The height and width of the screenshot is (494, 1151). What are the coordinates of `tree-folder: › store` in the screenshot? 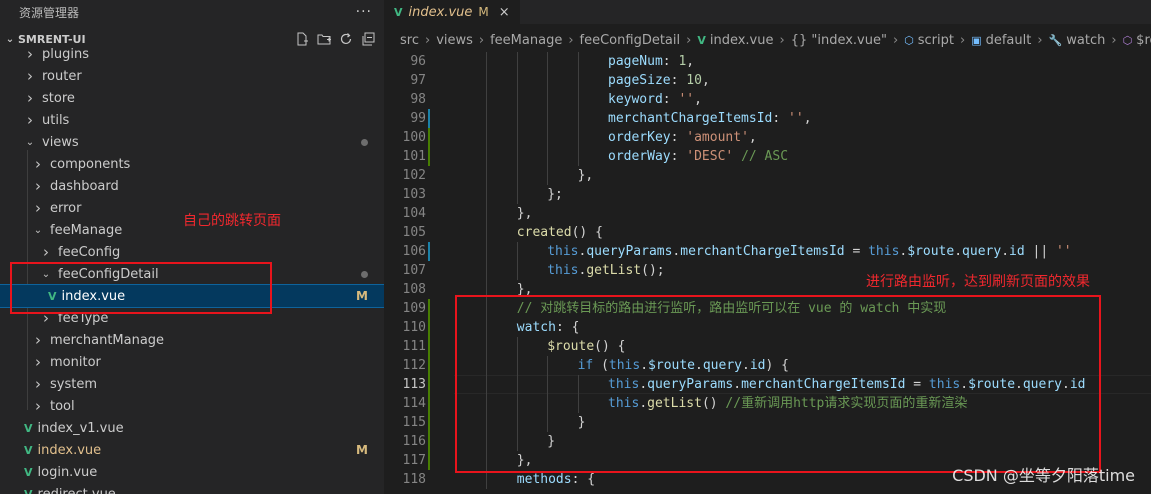 It's located at (192, 98).